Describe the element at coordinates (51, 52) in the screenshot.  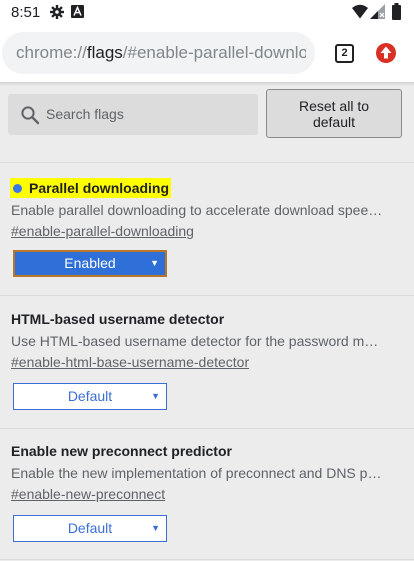
I see `url-scheme: chrome://` at that location.